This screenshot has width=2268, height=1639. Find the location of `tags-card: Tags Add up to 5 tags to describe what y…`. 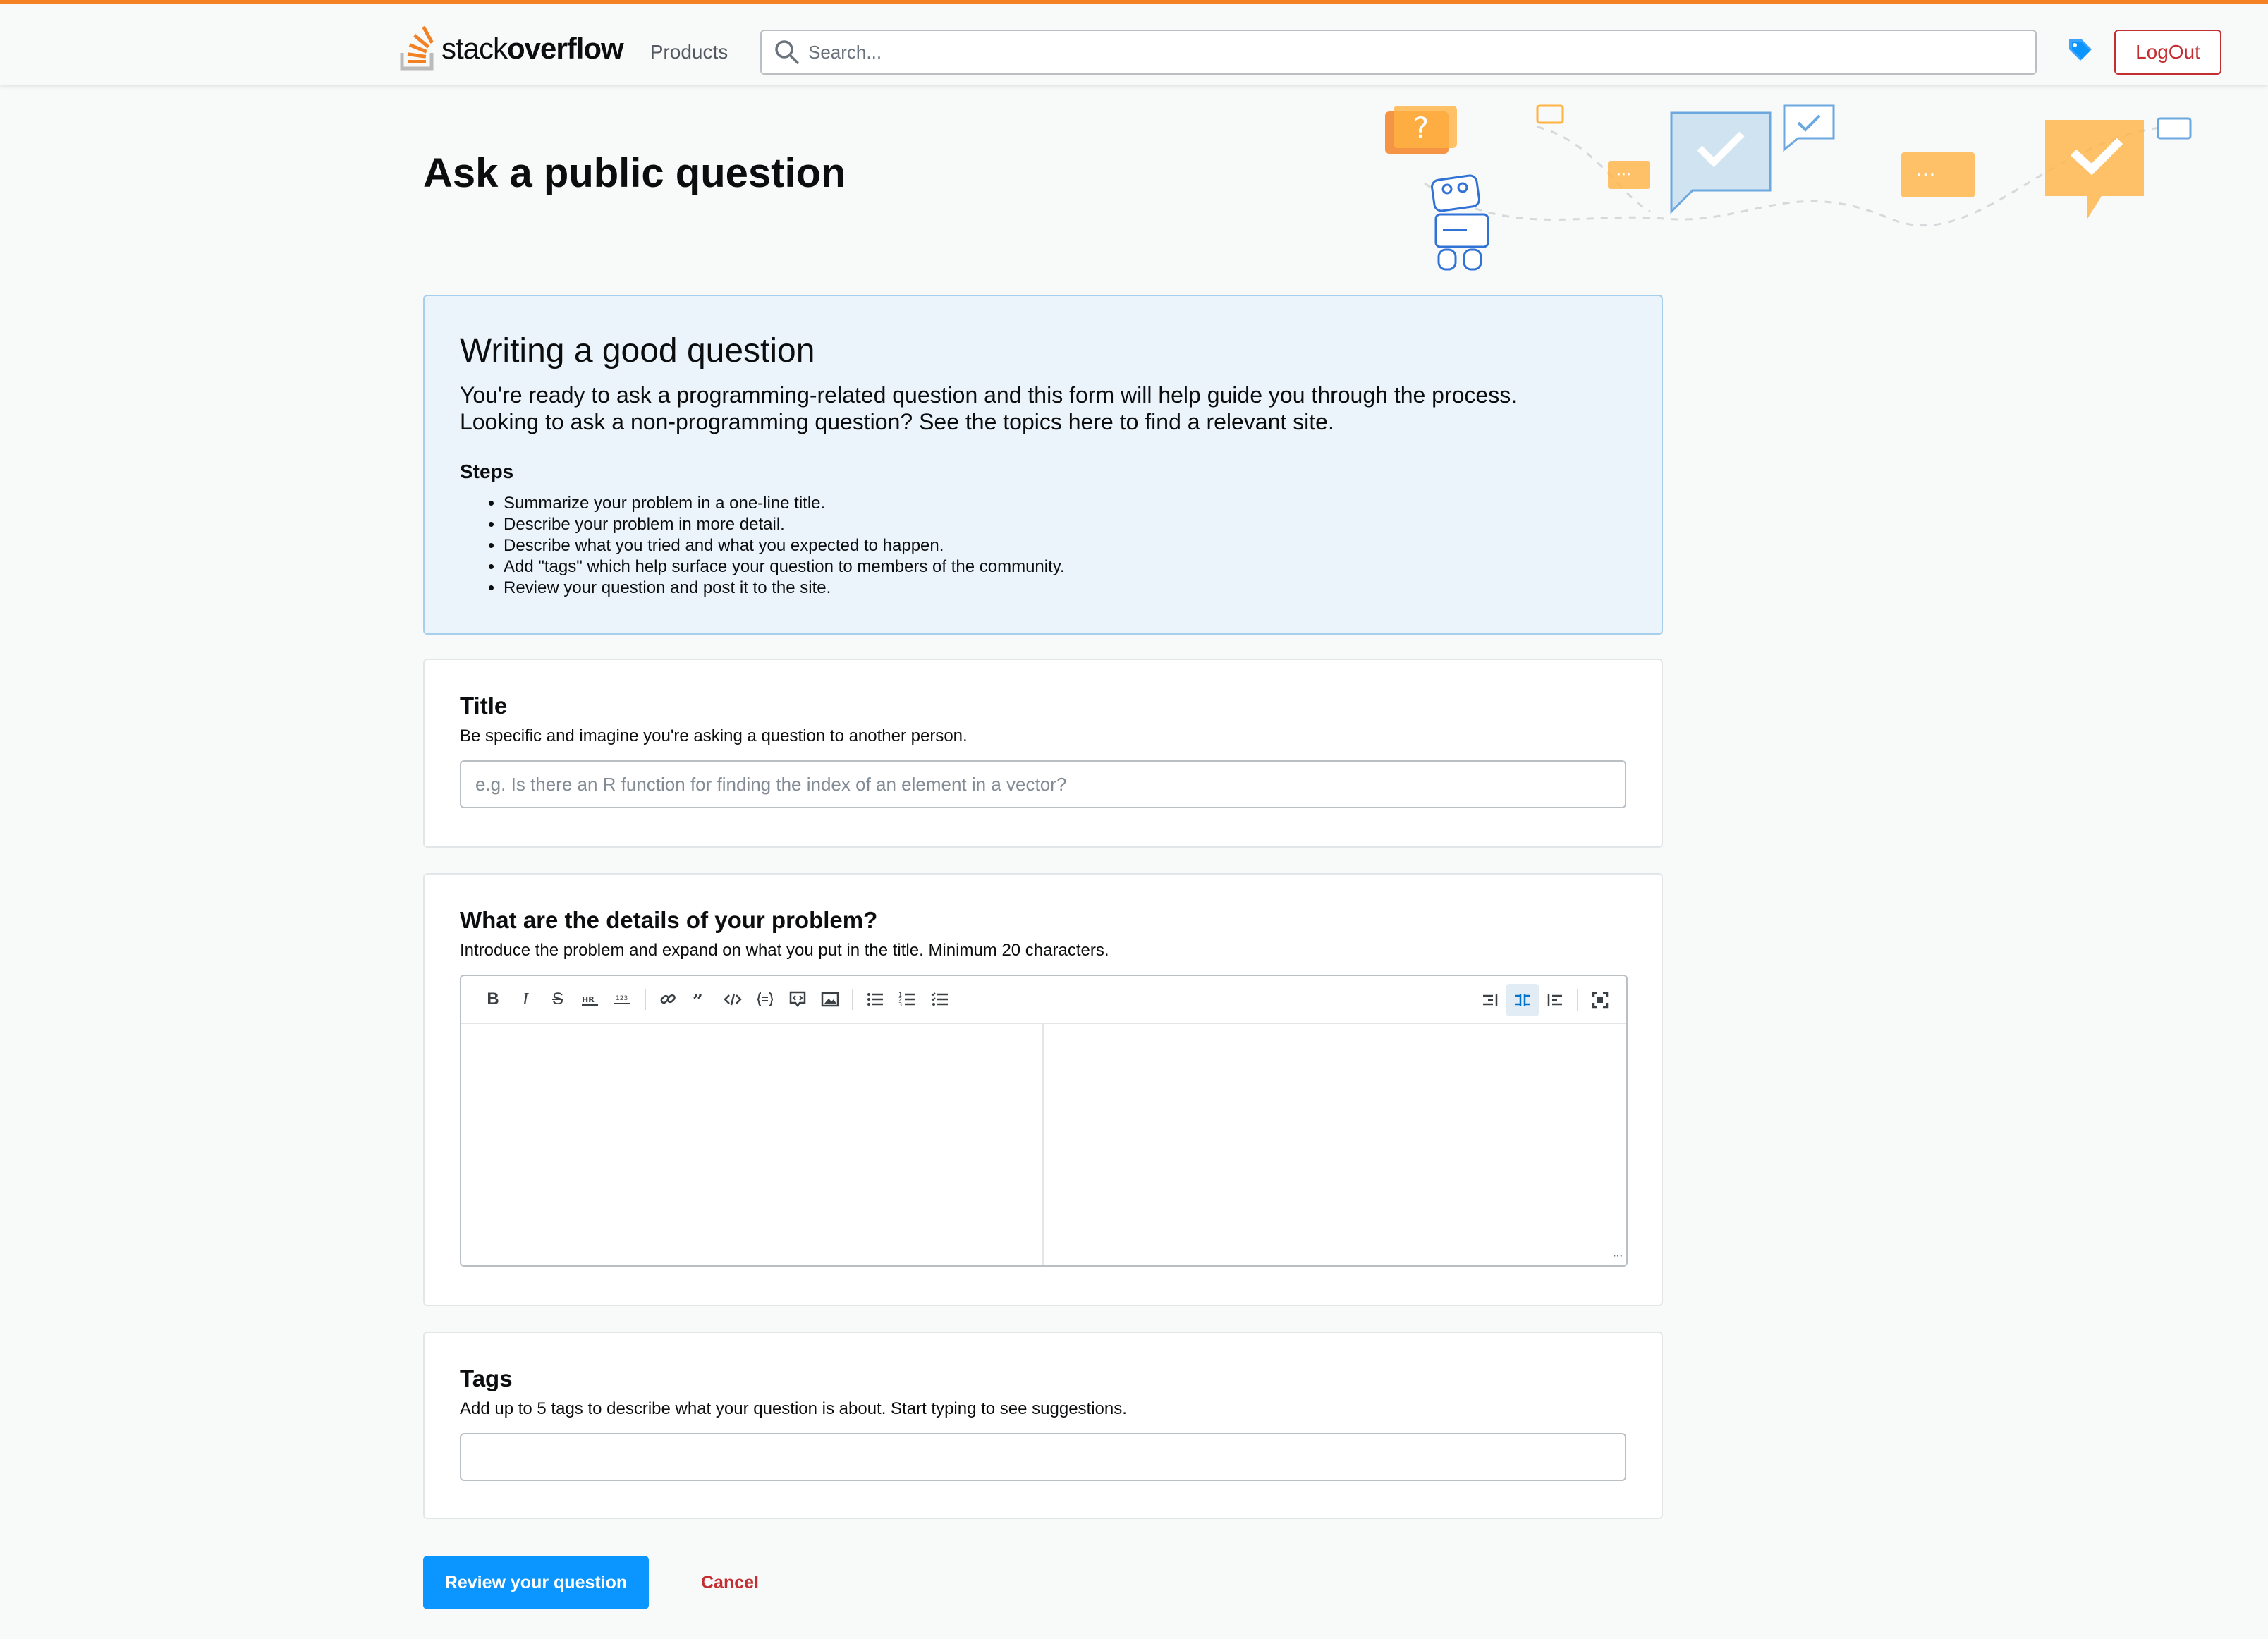

tags-card: Tags Add up to 5 tags to describe what y… is located at coordinates (1043, 1425).